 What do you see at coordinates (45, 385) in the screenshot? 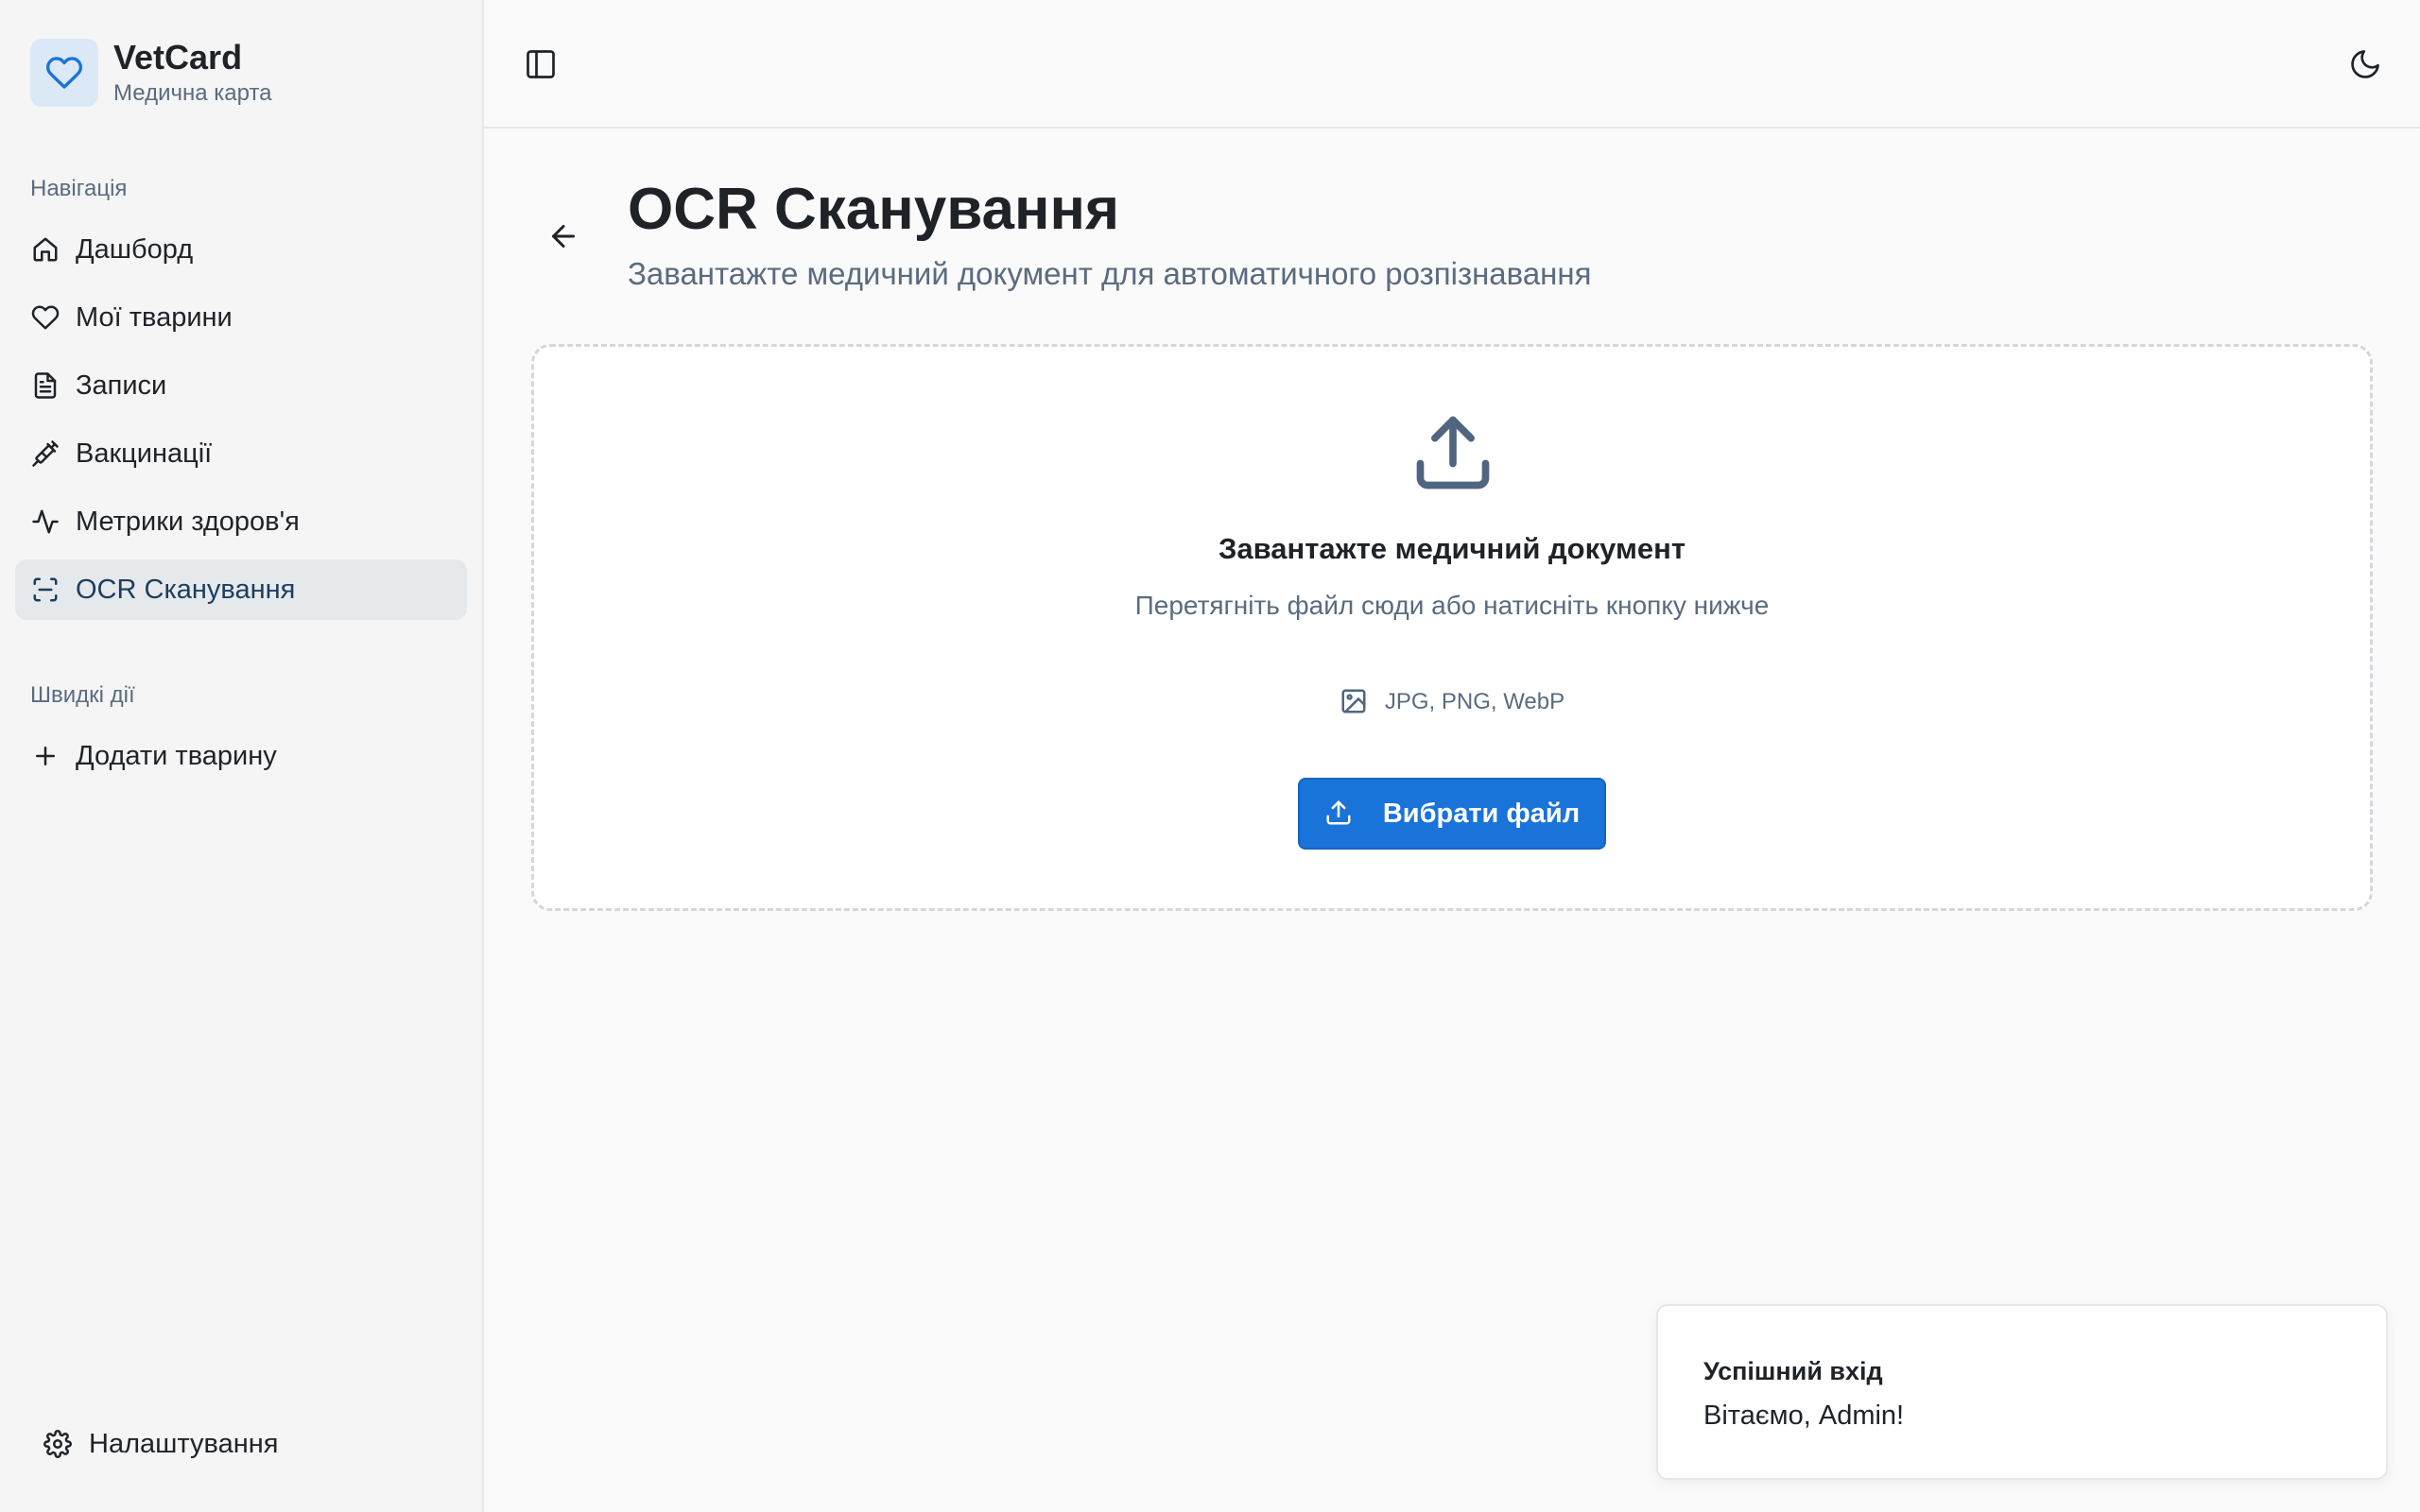
I see `file-text-icon` at bounding box center [45, 385].